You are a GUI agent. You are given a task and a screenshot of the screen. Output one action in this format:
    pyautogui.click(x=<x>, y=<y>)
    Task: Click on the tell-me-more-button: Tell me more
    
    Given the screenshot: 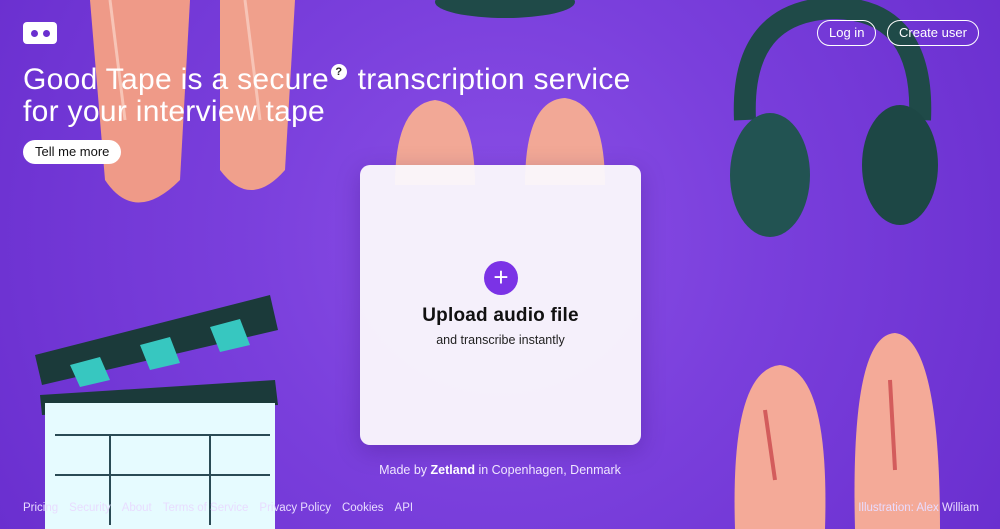 What is the action you would take?
    pyautogui.click(x=72, y=152)
    